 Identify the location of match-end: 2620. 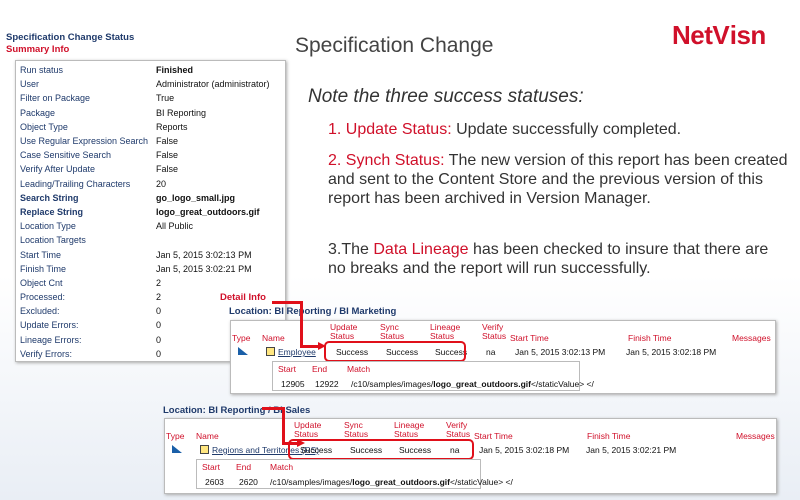
(248, 482).